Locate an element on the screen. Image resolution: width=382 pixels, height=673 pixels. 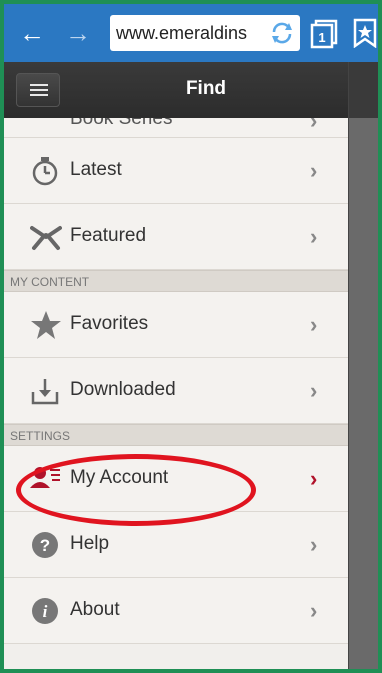
tabs-count: 1 is located at coordinates (321, 37).